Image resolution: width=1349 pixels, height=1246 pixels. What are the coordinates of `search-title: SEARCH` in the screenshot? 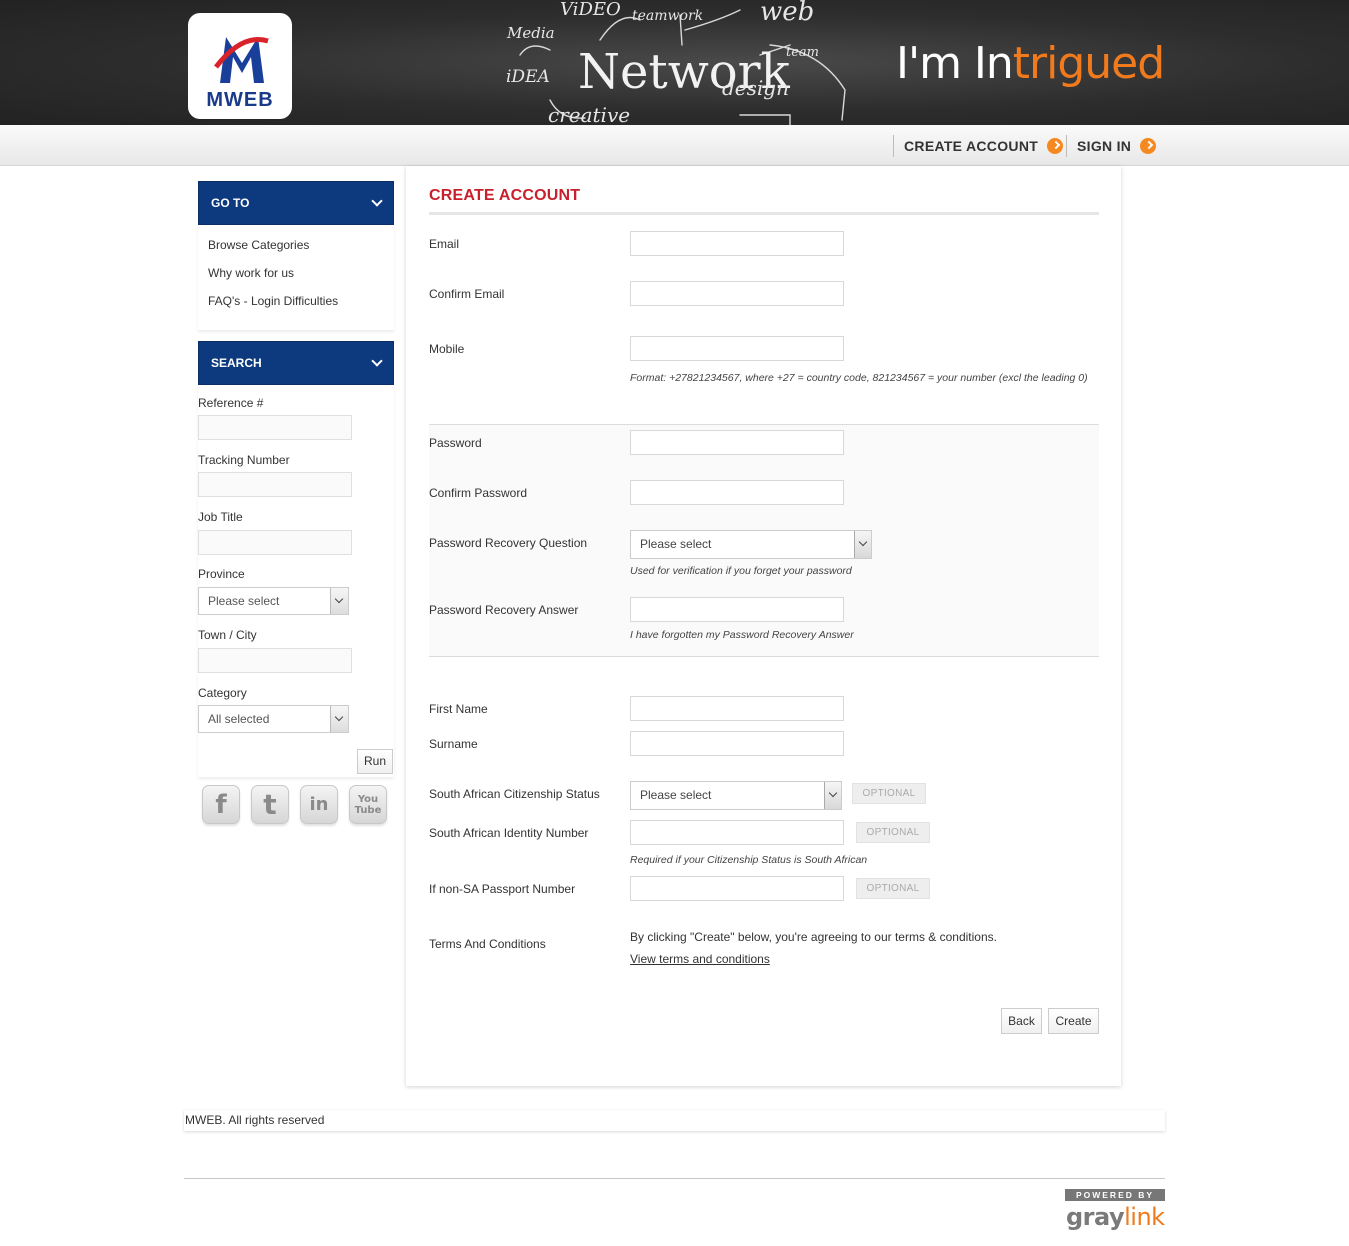 It's located at (236, 363).